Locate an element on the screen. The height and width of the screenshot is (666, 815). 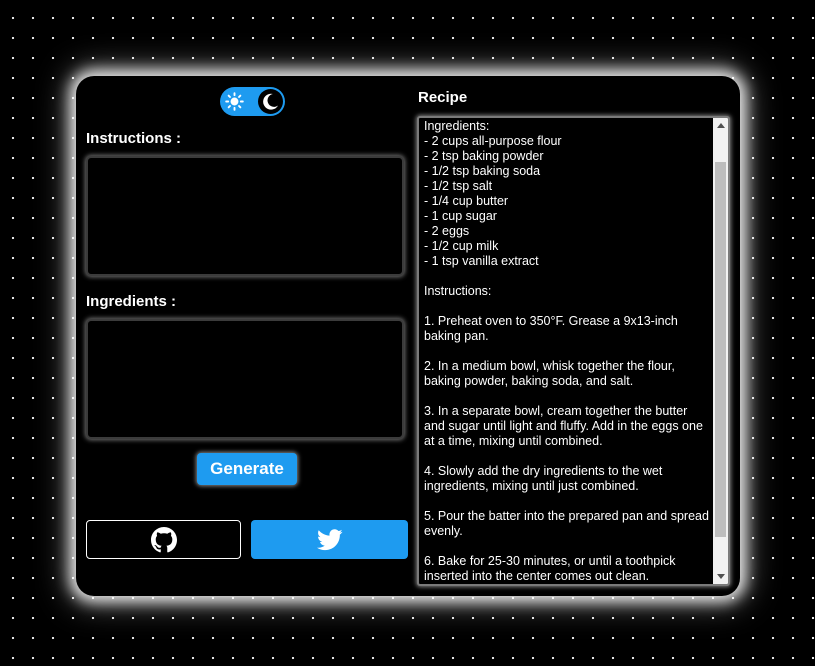
ingredients-label: Ingredients : is located at coordinates (131, 301).